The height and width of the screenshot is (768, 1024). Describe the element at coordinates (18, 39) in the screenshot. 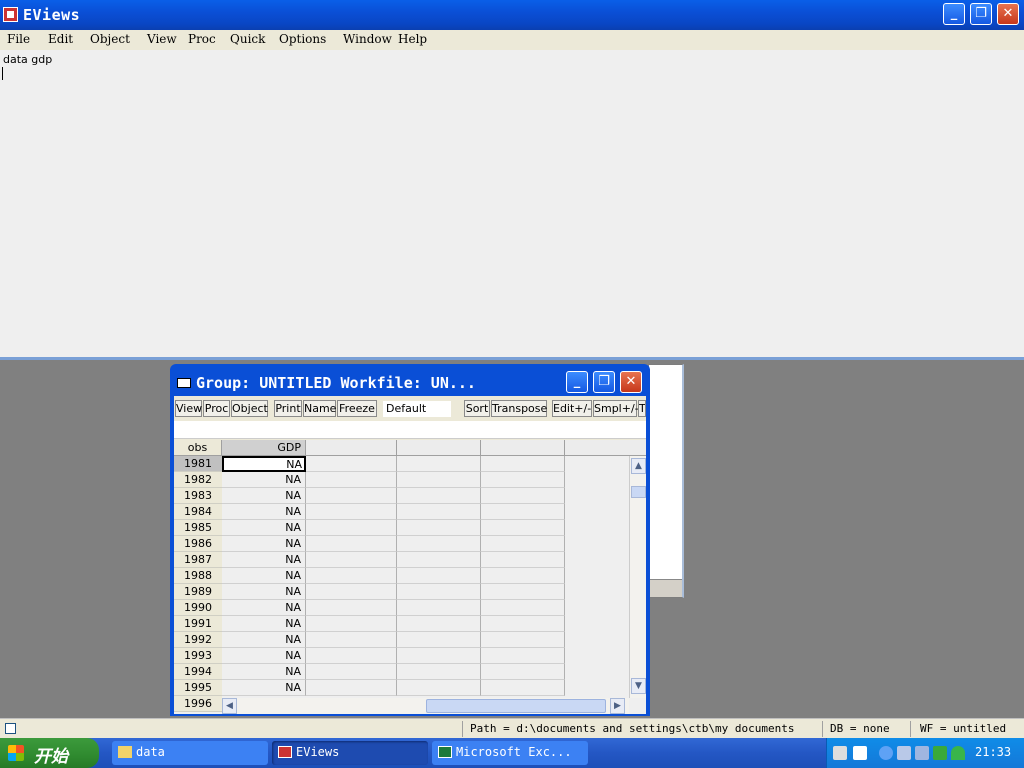

I see `menu-file: File` at that location.